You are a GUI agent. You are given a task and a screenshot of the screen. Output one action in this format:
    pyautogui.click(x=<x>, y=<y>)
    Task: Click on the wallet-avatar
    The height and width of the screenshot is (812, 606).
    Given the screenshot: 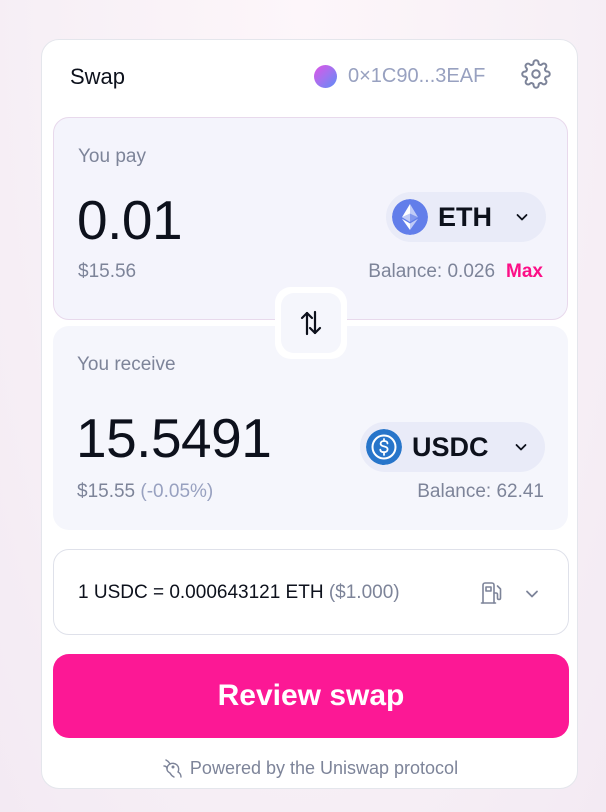 What is the action you would take?
    pyautogui.click(x=325, y=76)
    